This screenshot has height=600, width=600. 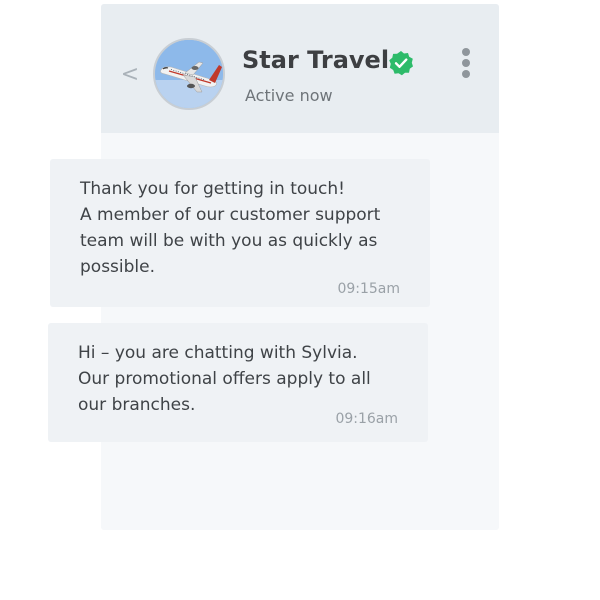 I want to click on message-line: possible., so click(x=118, y=267).